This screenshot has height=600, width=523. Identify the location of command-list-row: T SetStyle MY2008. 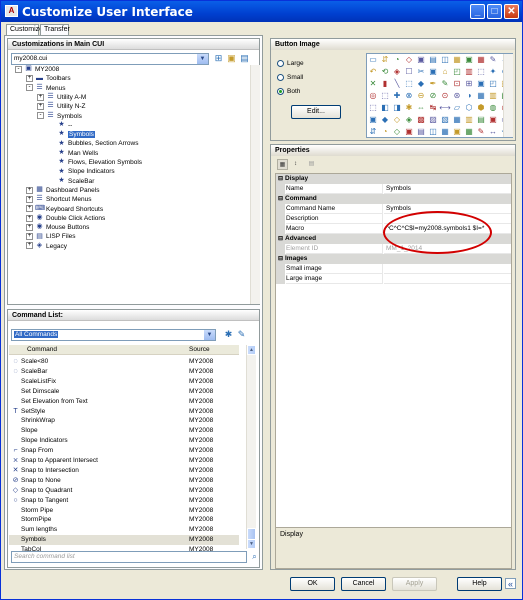
(124, 412).